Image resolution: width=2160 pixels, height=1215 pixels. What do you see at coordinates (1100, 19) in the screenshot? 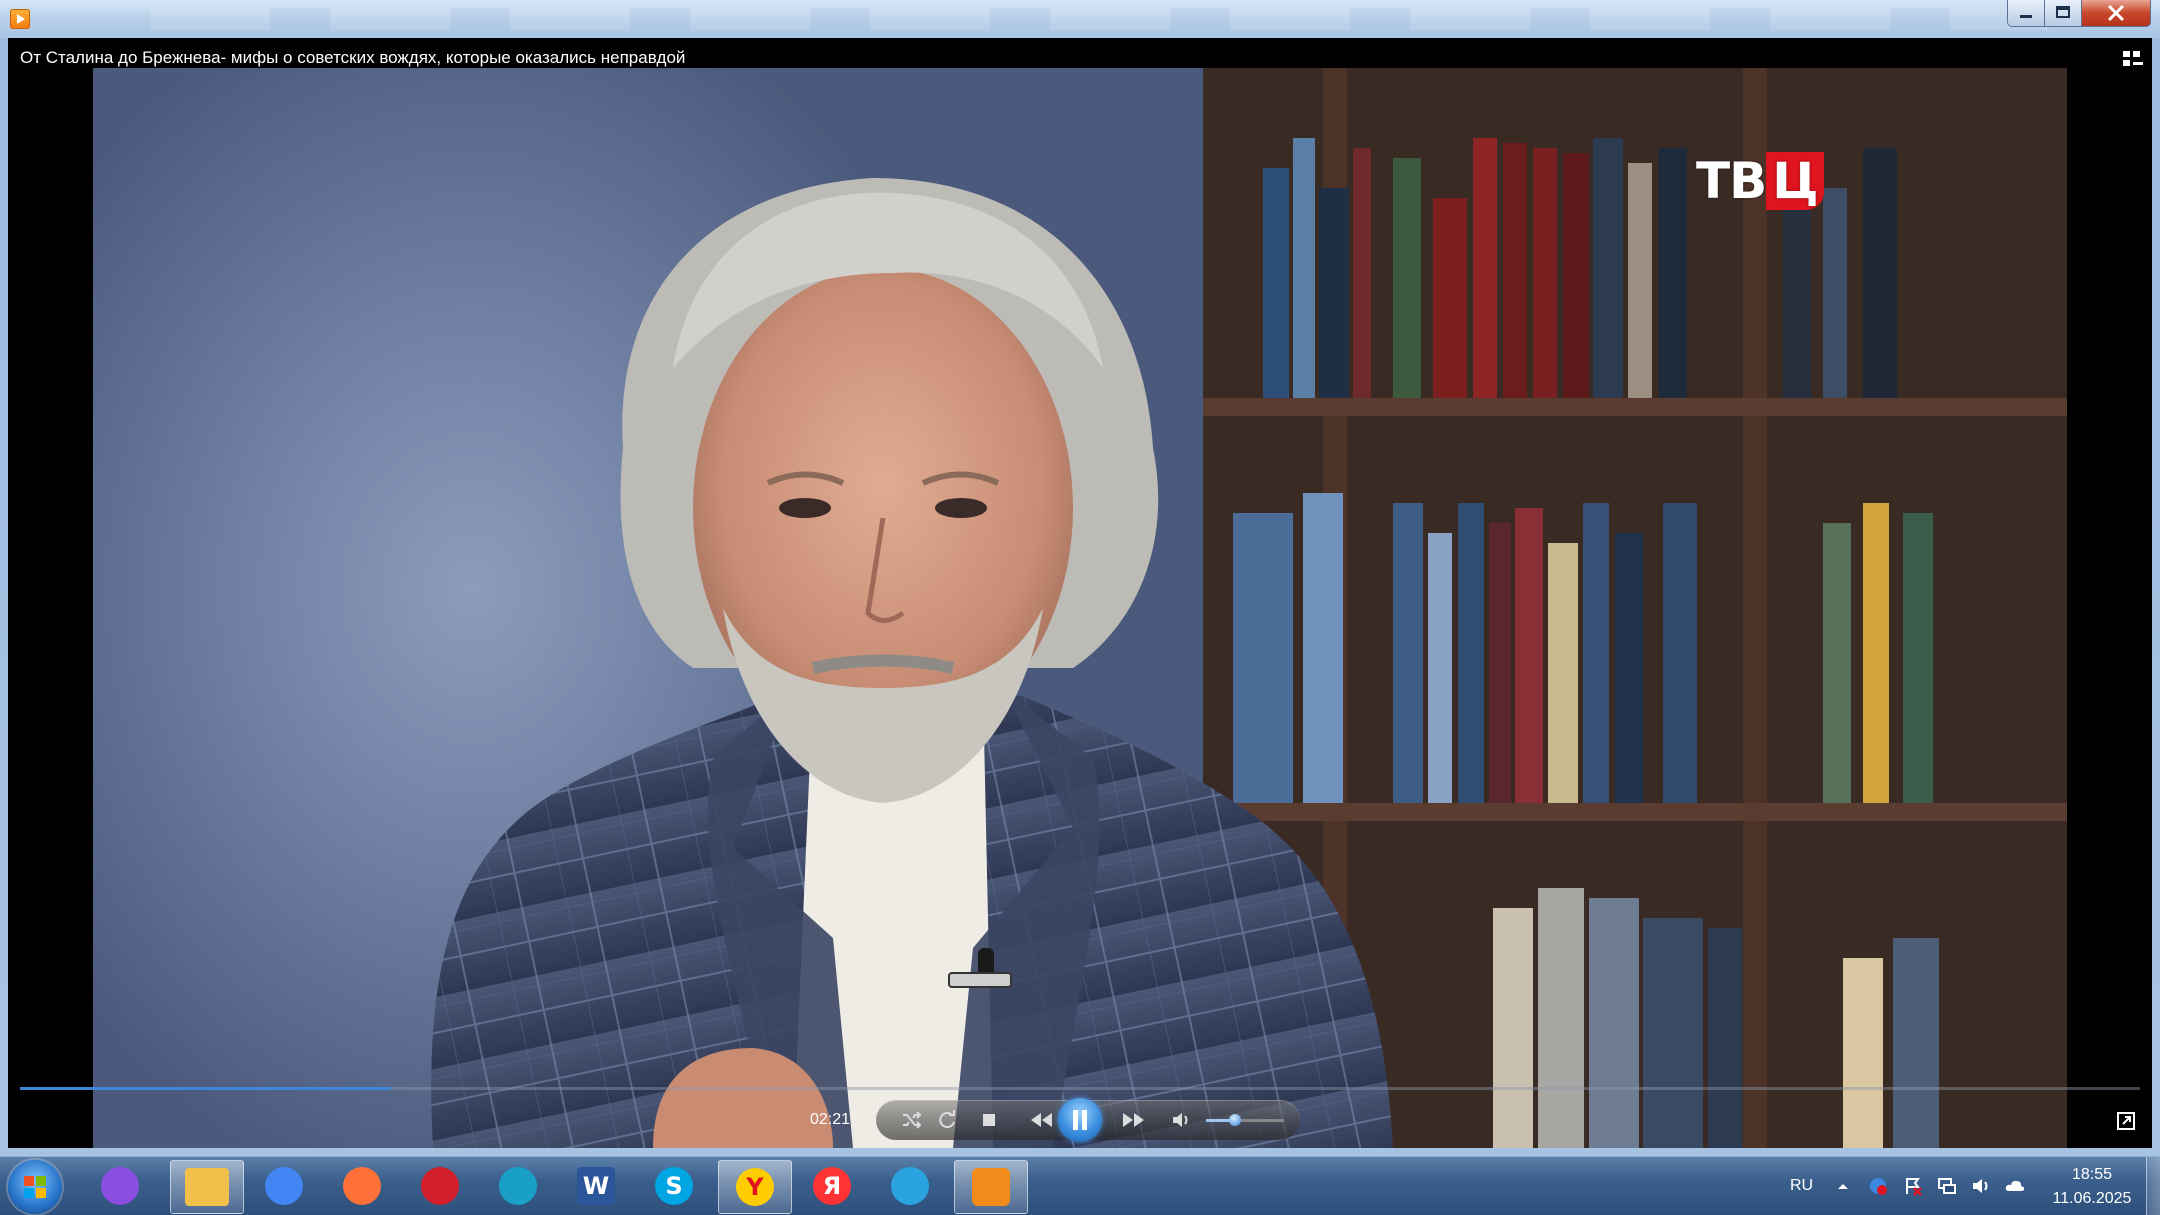
I see `titlebar-background-glass` at bounding box center [1100, 19].